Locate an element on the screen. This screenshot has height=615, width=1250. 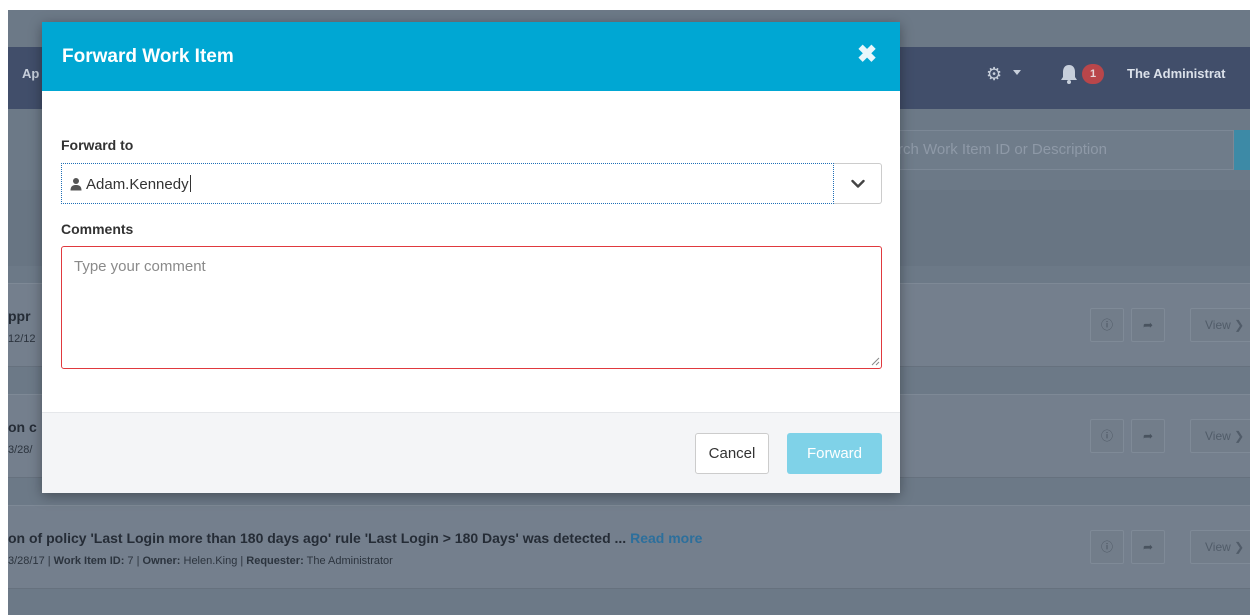
forward-to-input: Adam.Kennedy is located at coordinates (447, 183).